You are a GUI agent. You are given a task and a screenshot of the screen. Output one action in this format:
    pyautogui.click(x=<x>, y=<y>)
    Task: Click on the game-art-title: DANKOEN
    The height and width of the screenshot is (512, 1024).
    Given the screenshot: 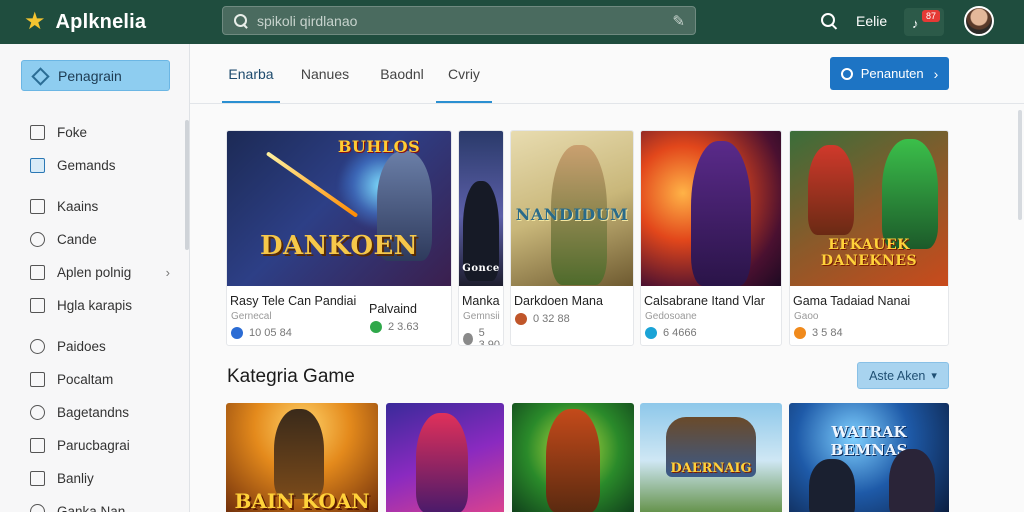 What is the action you would take?
    pyautogui.click(x=339, y=246)
    